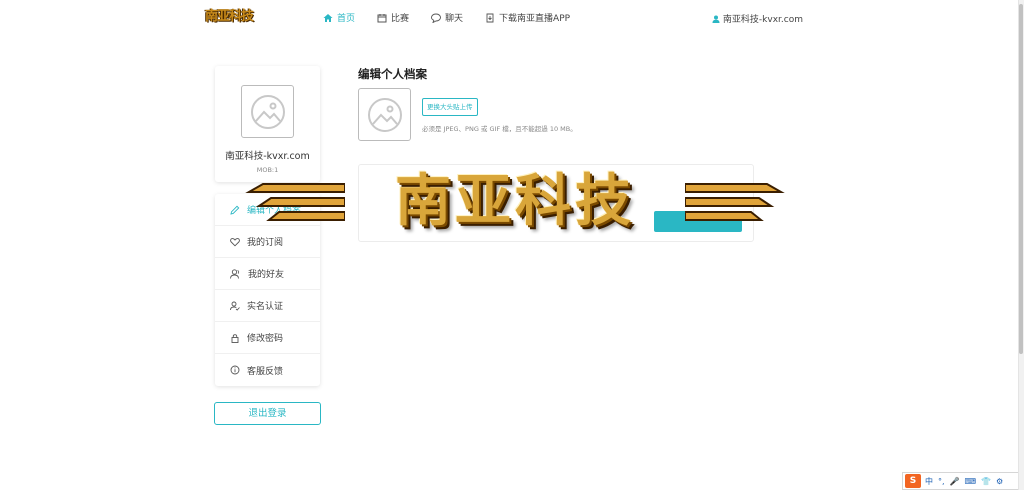 The height and width of the screenshot is (490, 1024). I want to click on left-wing-icon, so click(295, 202).